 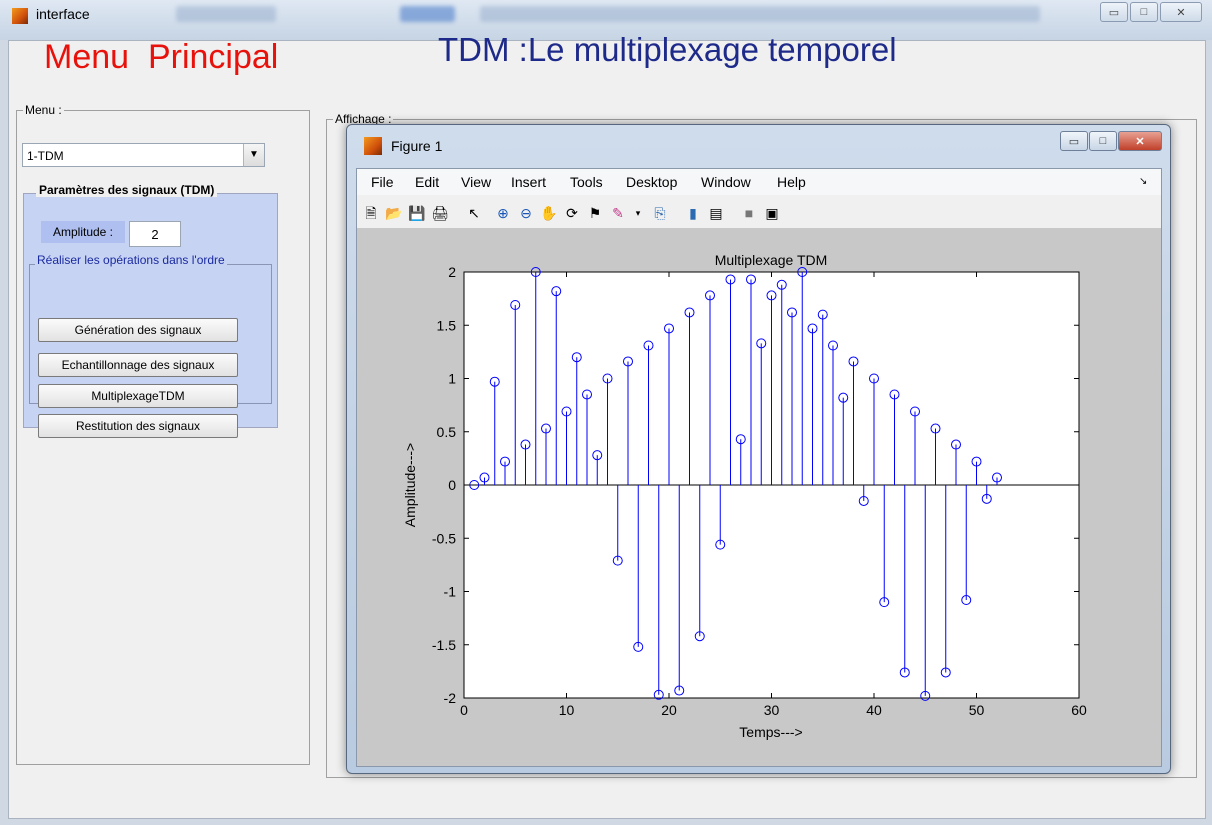 What do you see at coordinates (572, 213) in the screenshot?
I see `rotate-3d-icon: ⟳` at bounding box center [572, 213].